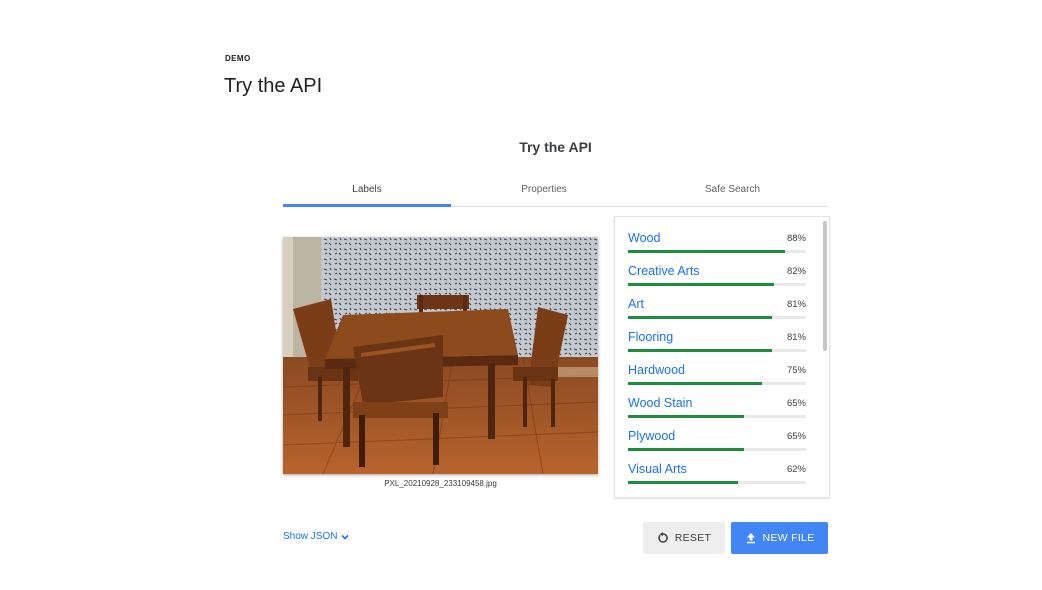 This screenshot has width=1042, height=590. What do you see at coordinates (644, 238) in the screenshot?
I see `label-name: Wood` at bounding box center [644, 238].